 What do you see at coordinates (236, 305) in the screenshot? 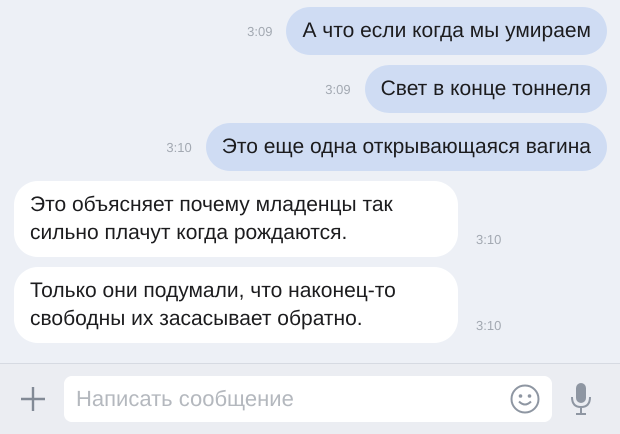
I see `message-bubble: Только они подумали, что наконец-то свободны их засасывает обратно.` at bounding box center [236, 305].